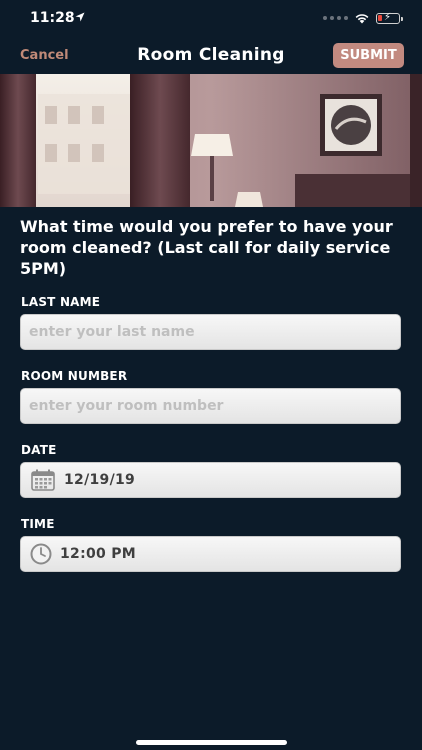 This screenshot has width=422, height=750. Describe the element at coordinates (38, 524) in the screenshot. I see `time-label: TIME` at that location.